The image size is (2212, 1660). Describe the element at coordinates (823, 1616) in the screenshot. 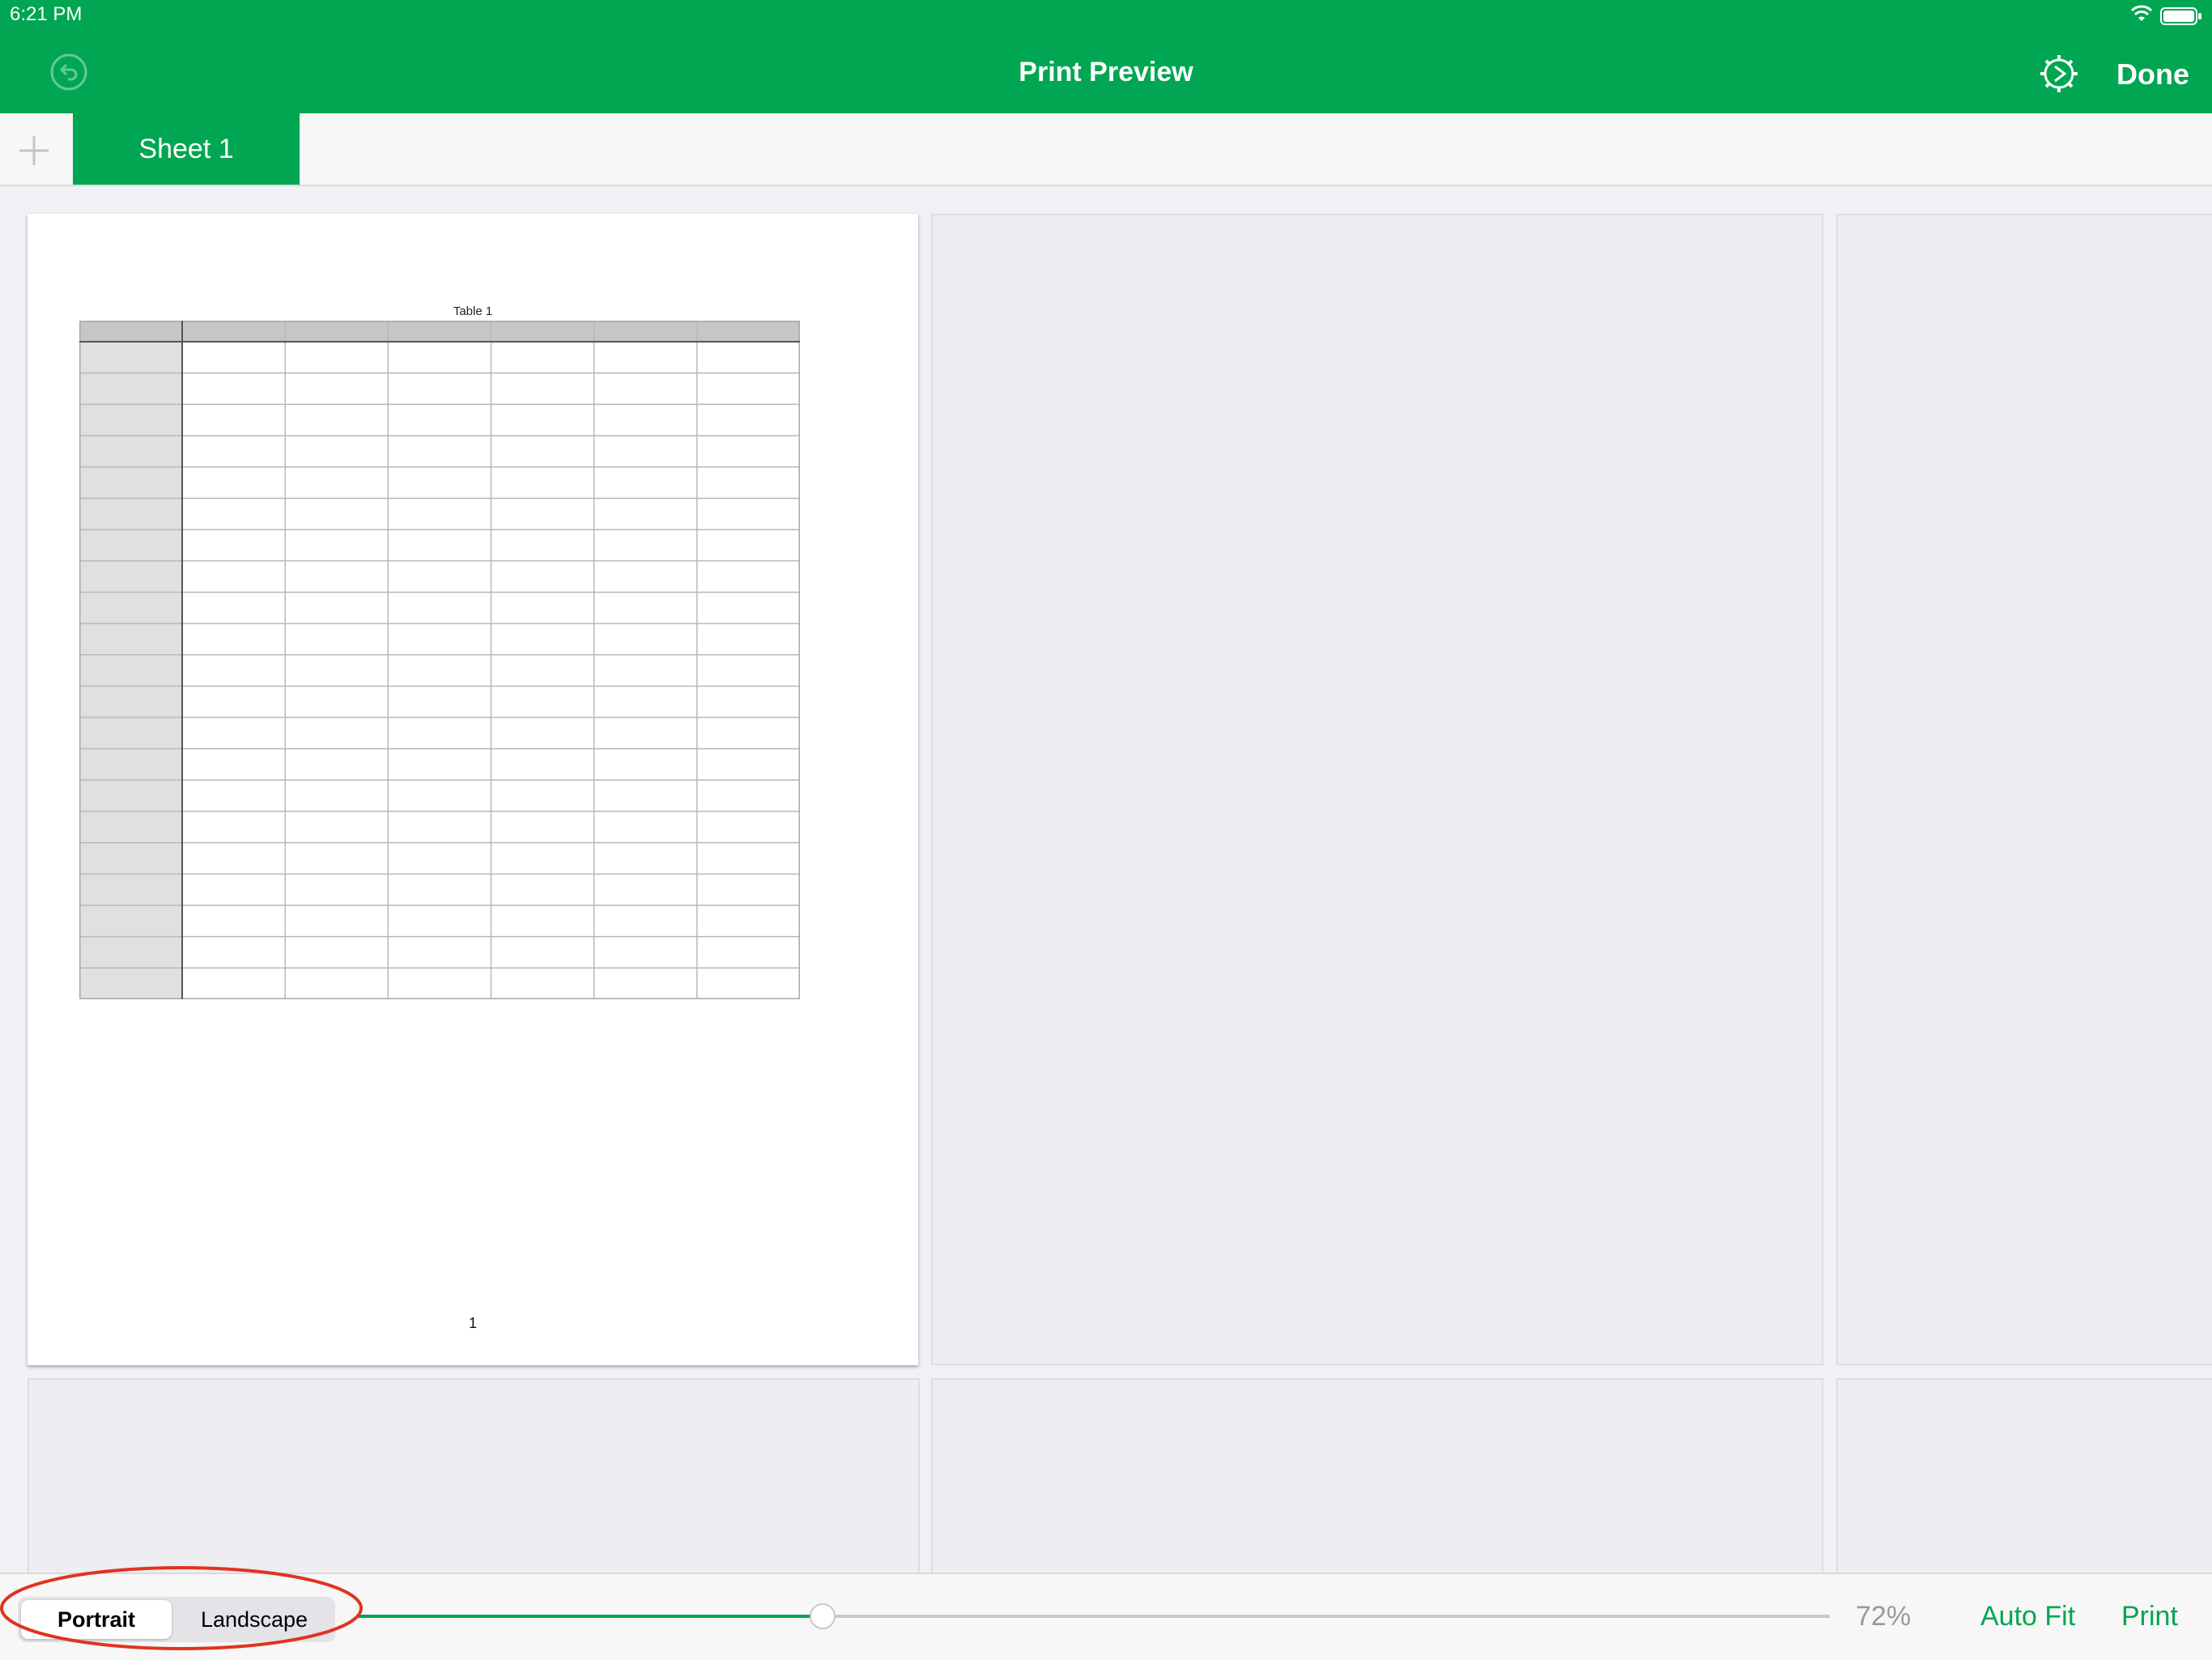

I see `zoom-slider-thumb` at that location.